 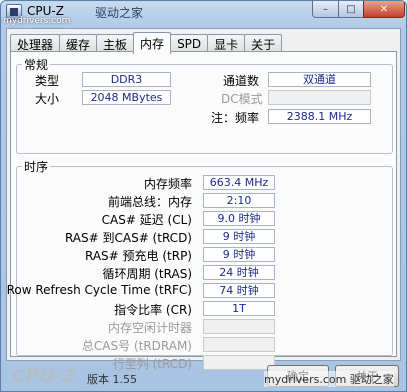 What do you see at coordinates (319, 97) in the screenshot?
I see `dc-mode-value` at bounding box center [319, 97].